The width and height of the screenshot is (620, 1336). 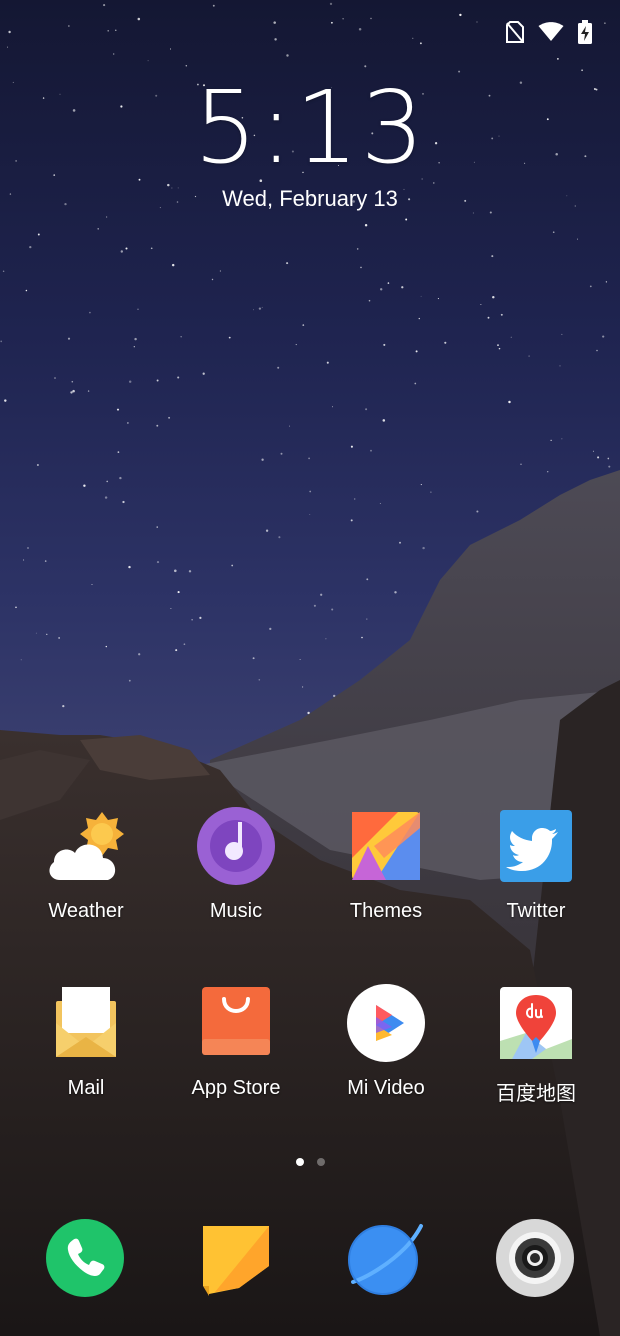 What do you see at coordinates (536, 864) in the screenshot?
I see `app-twitter: Twitter` at bounding box center [536, 864].